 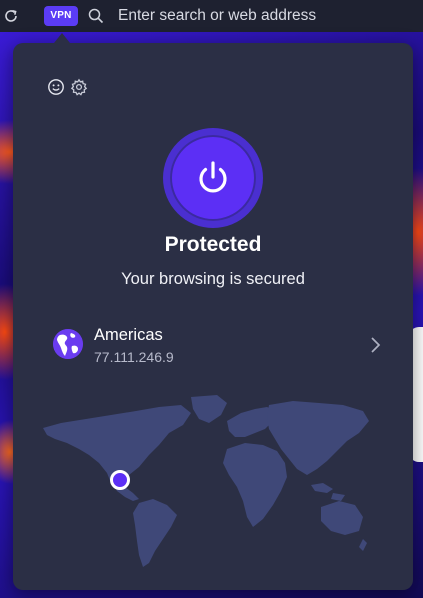 I want to click on address-bar: VPN, so click(x=211, y=16).